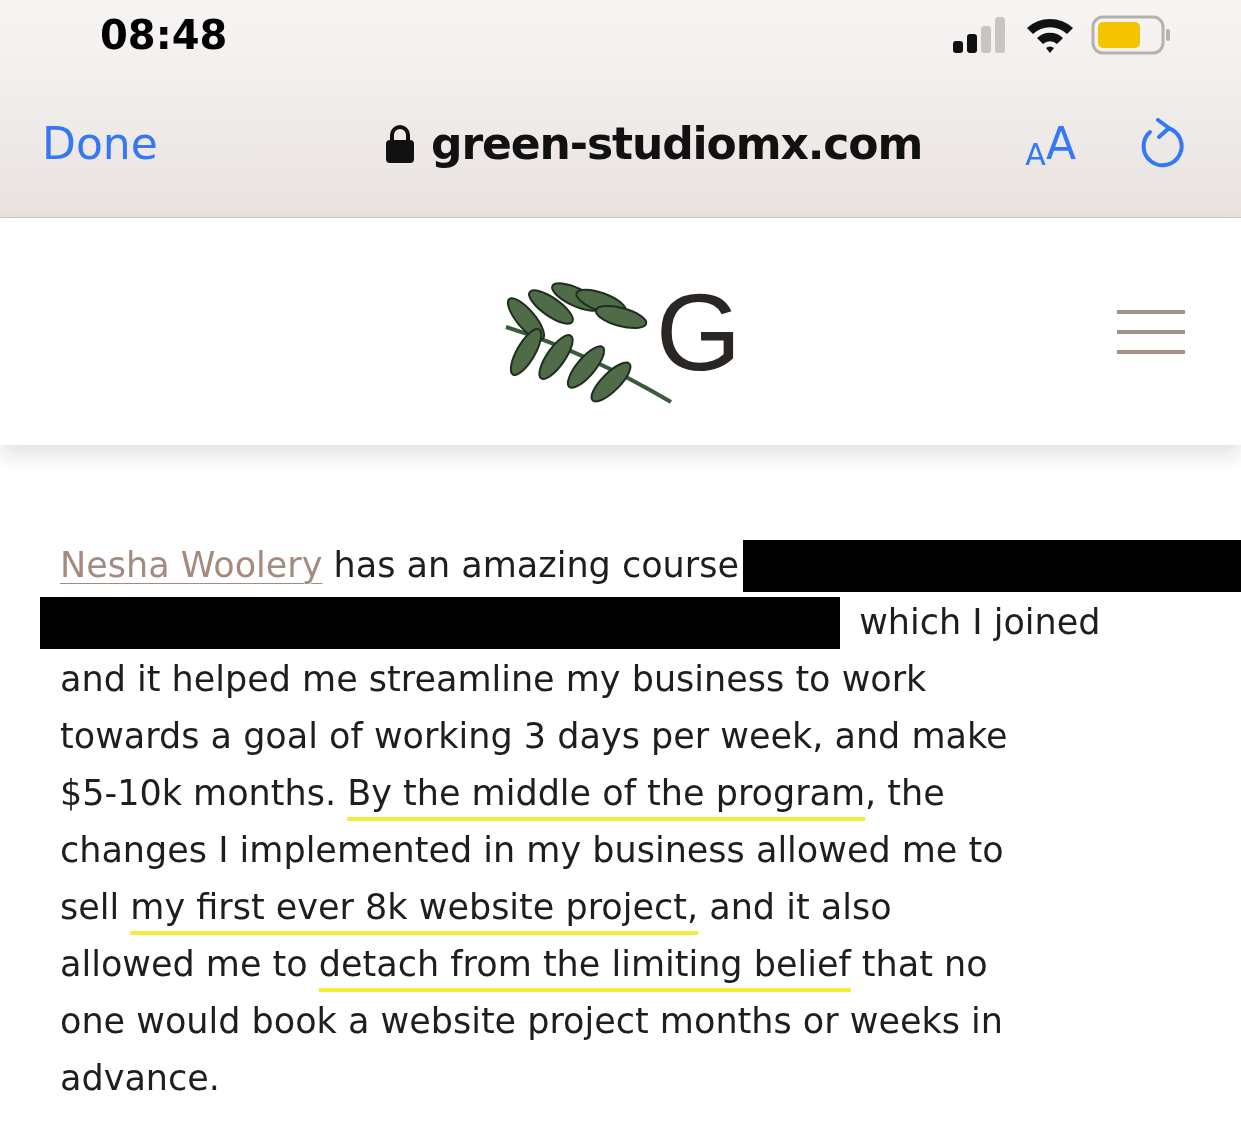 This screenshot has height=1142, width=1241. What do you see at coordinates (1151, 331) in the screenshot?
I see `menu-icon` at bounding box center [1151, 331].